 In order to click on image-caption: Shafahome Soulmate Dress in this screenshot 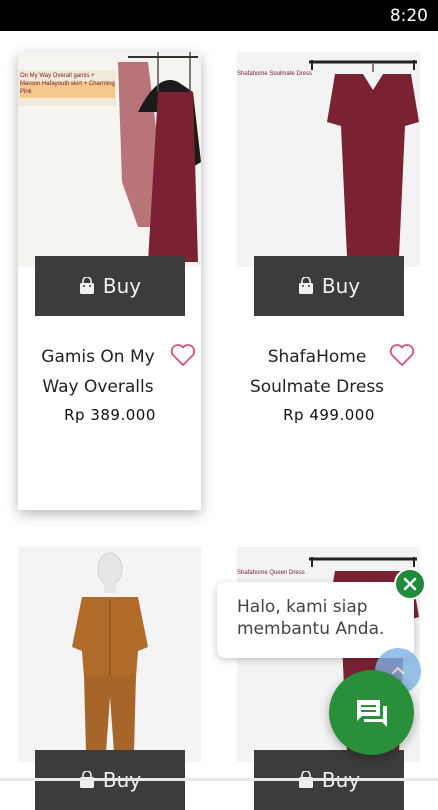, I will do `click(275, 74)`.